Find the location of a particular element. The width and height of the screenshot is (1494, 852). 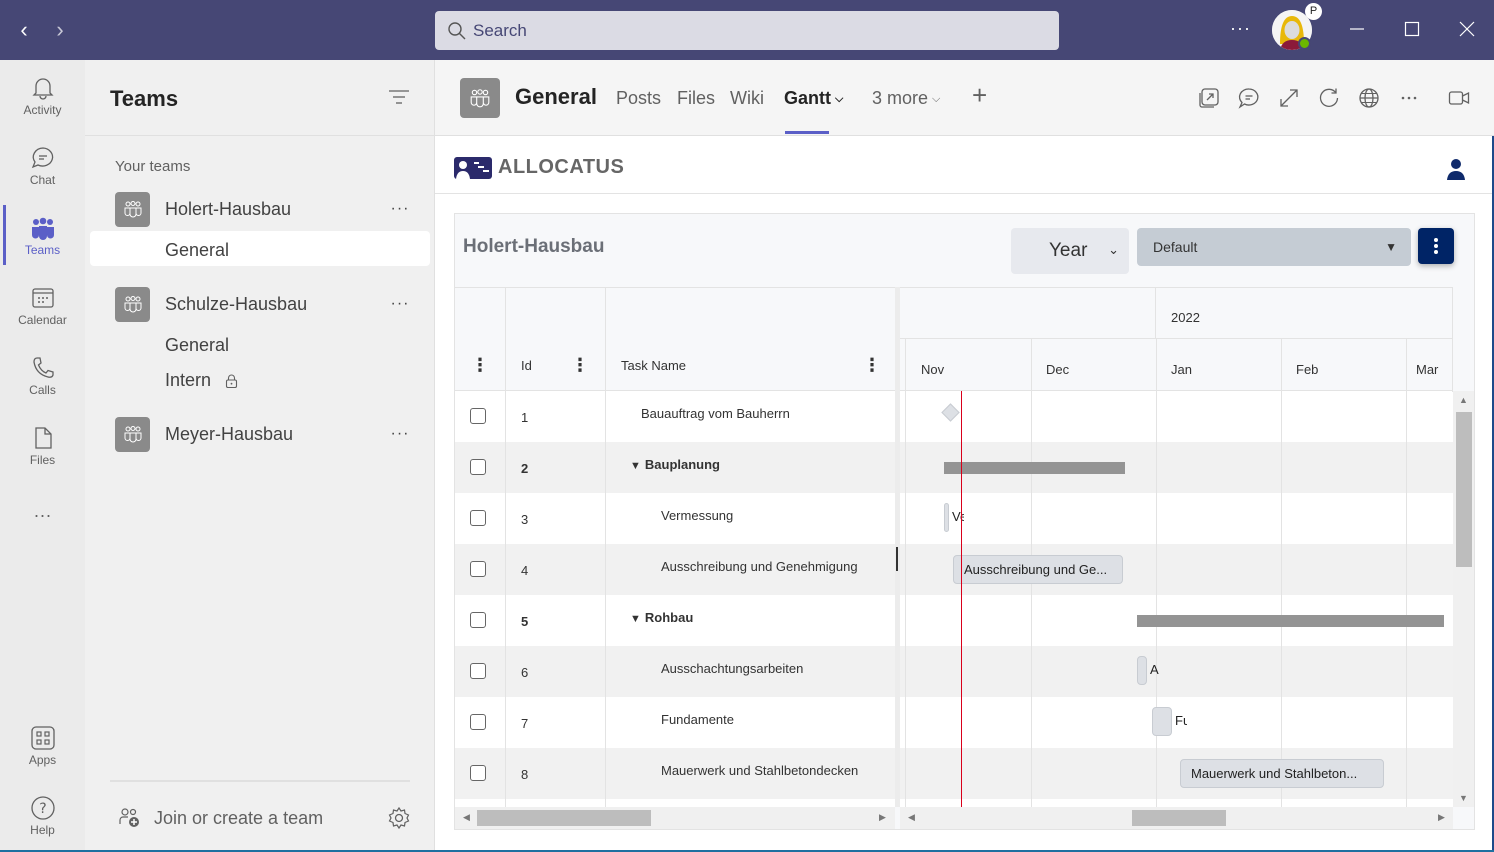

column-header-task-name: Task Name is located at coordinates (653, 365).